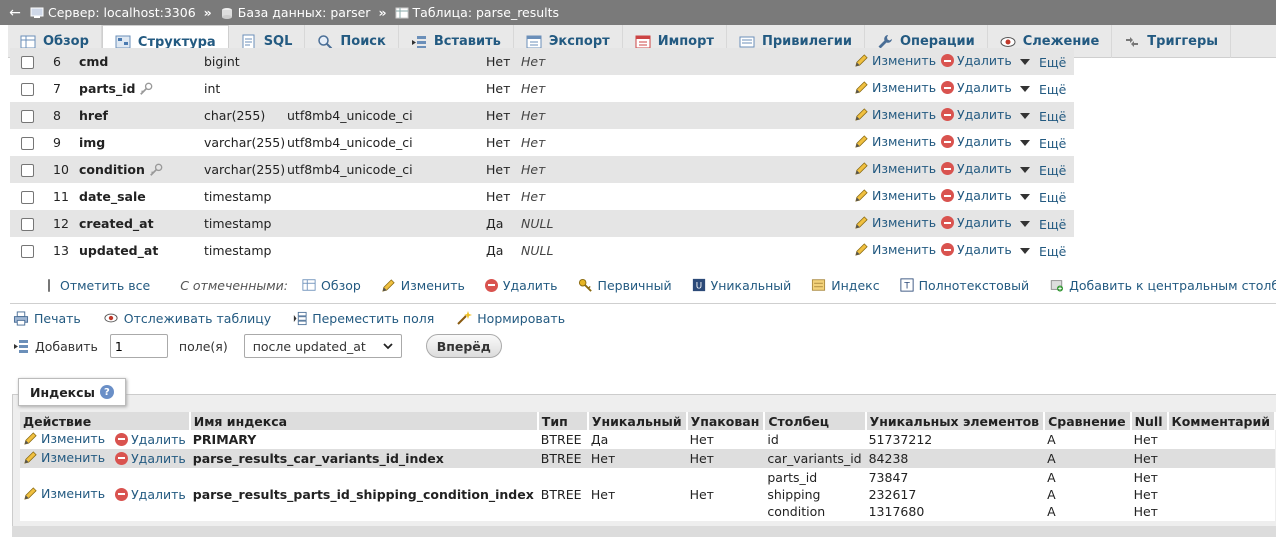 This screenshot has height=537, width=1276. Describe the element at coordinates (322, 346) in the screenshot. I see `position-select: после updated_at` at that location.